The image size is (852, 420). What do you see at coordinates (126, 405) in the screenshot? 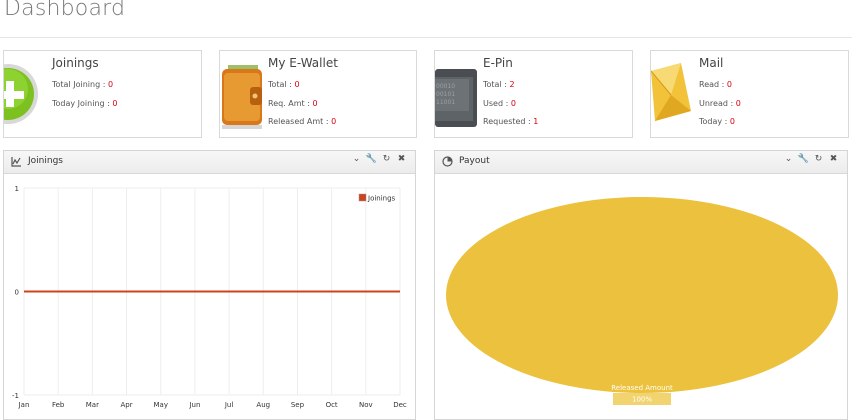
I see `x-tick-label: Apr` at bounding box center [126, 405].